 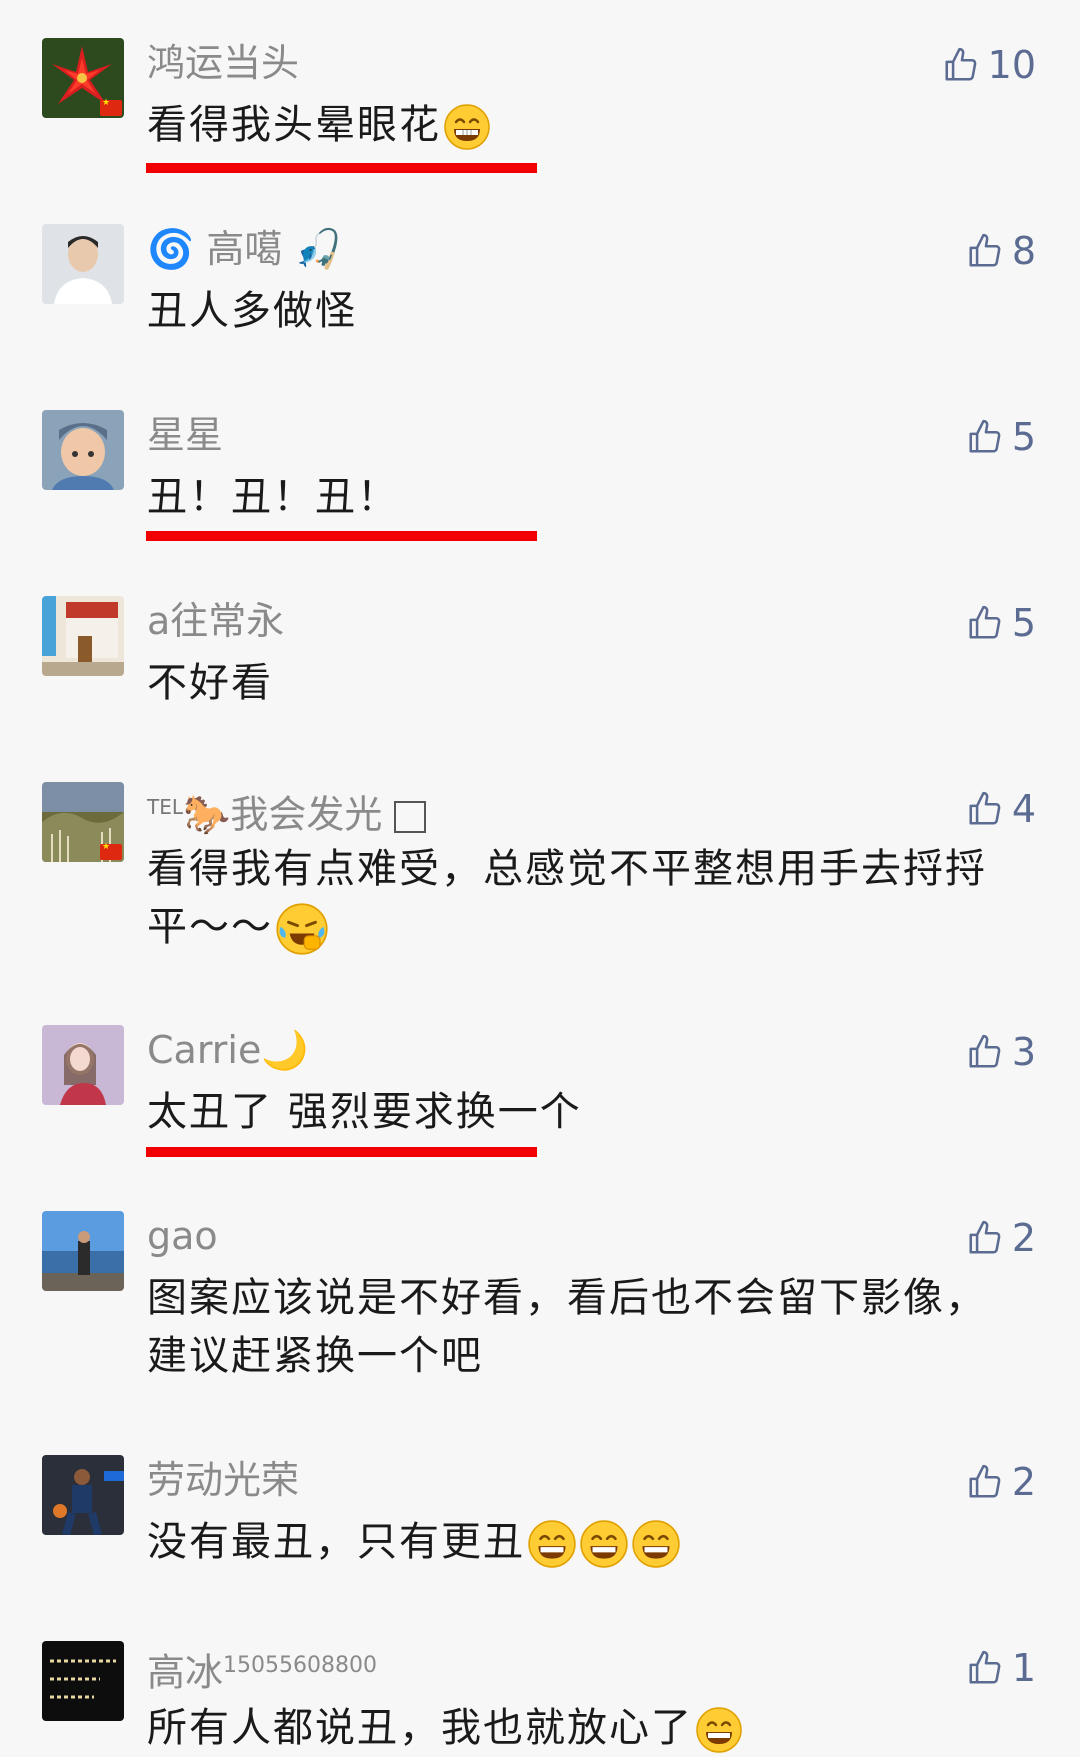 What do you see at coordinates (223, 1480) in the screenshot?
I see `username: 劳动光荣` at bounding box center [223, 1480].